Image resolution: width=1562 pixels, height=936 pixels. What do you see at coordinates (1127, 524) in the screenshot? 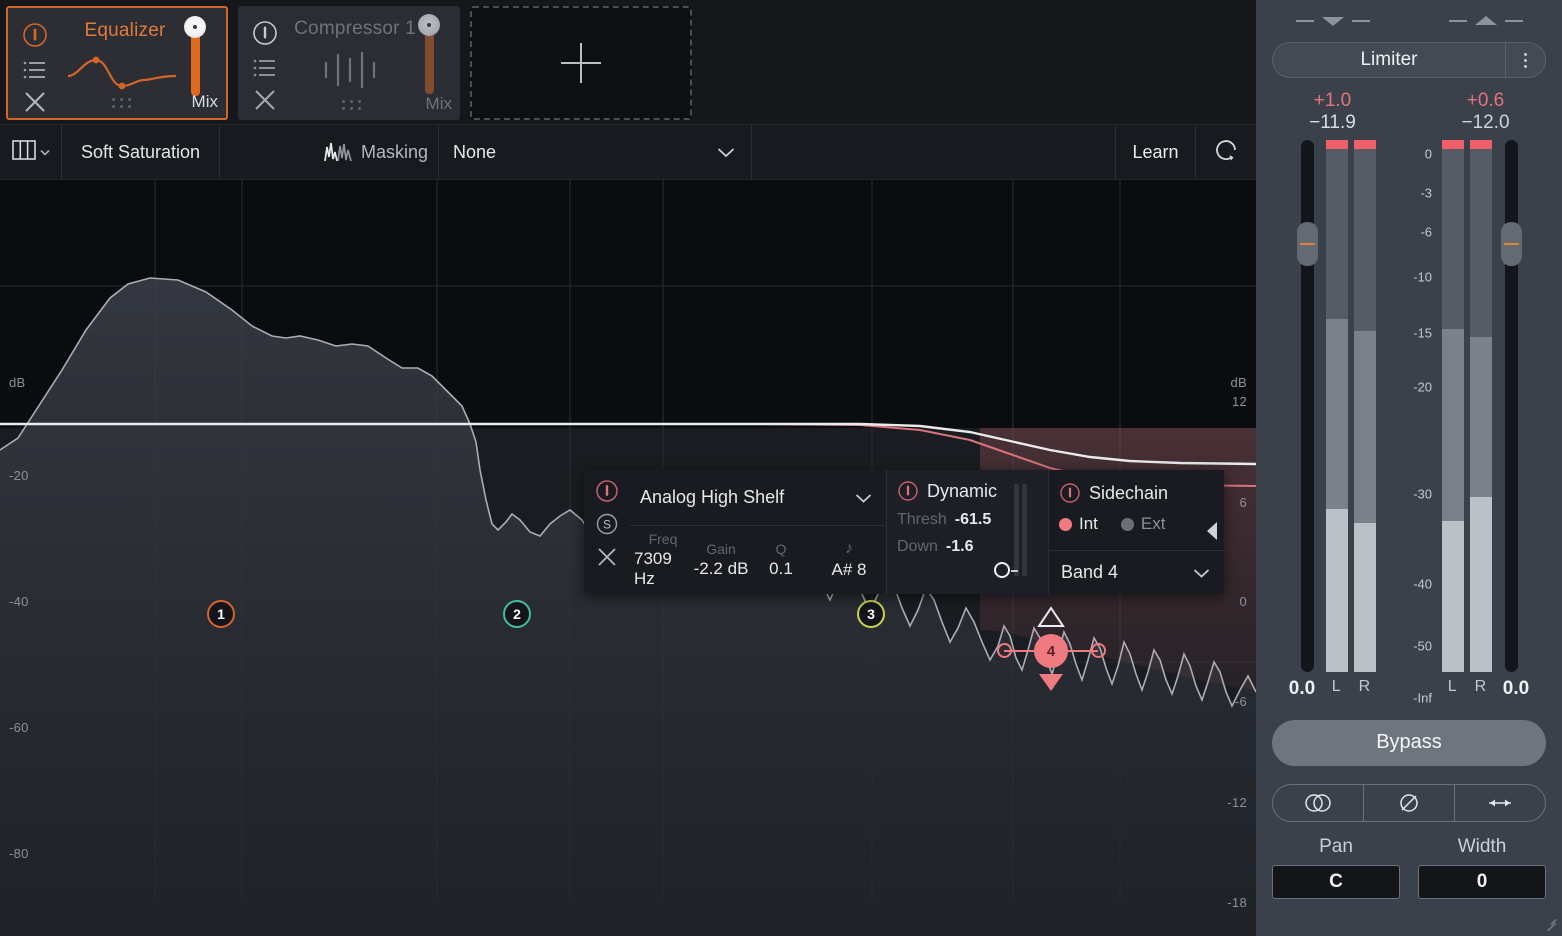
I see `external-radio` at bounding box center [1127, 524].